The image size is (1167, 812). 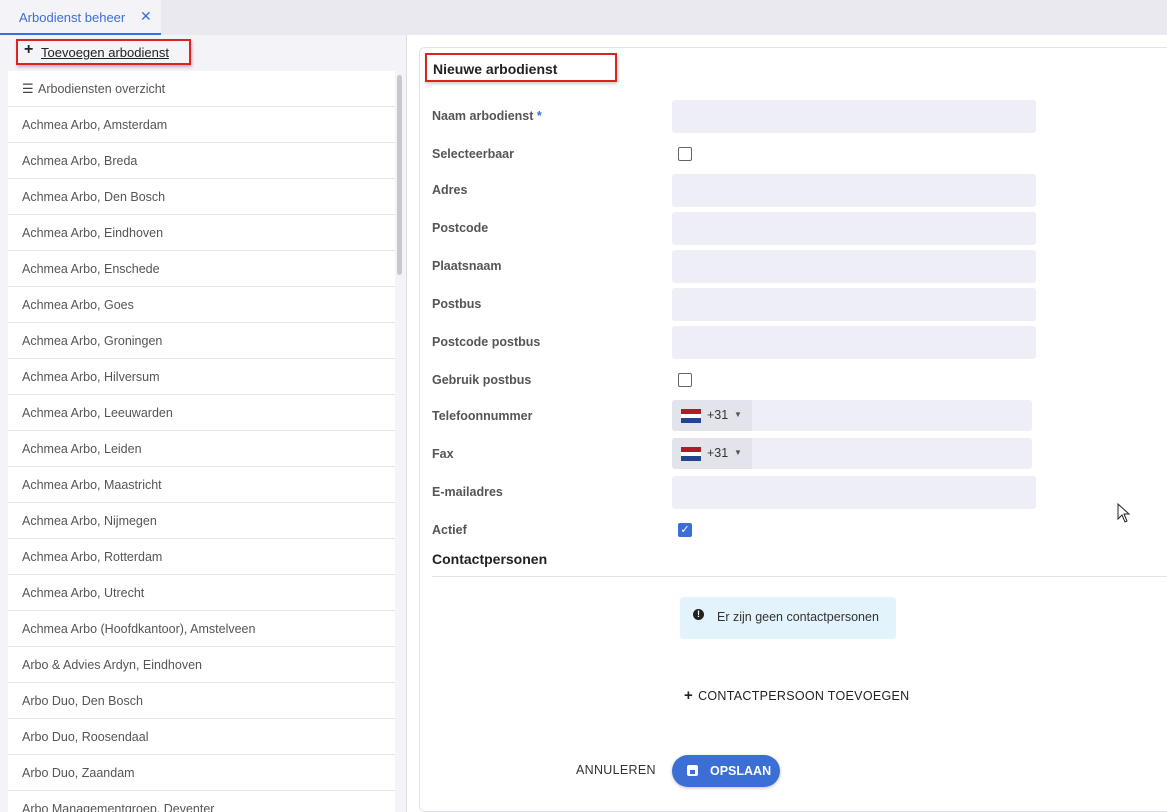 I want to click on tab-arbodienst-beheer: Arbodienst beheer ✕, so click(x=80, y=17).